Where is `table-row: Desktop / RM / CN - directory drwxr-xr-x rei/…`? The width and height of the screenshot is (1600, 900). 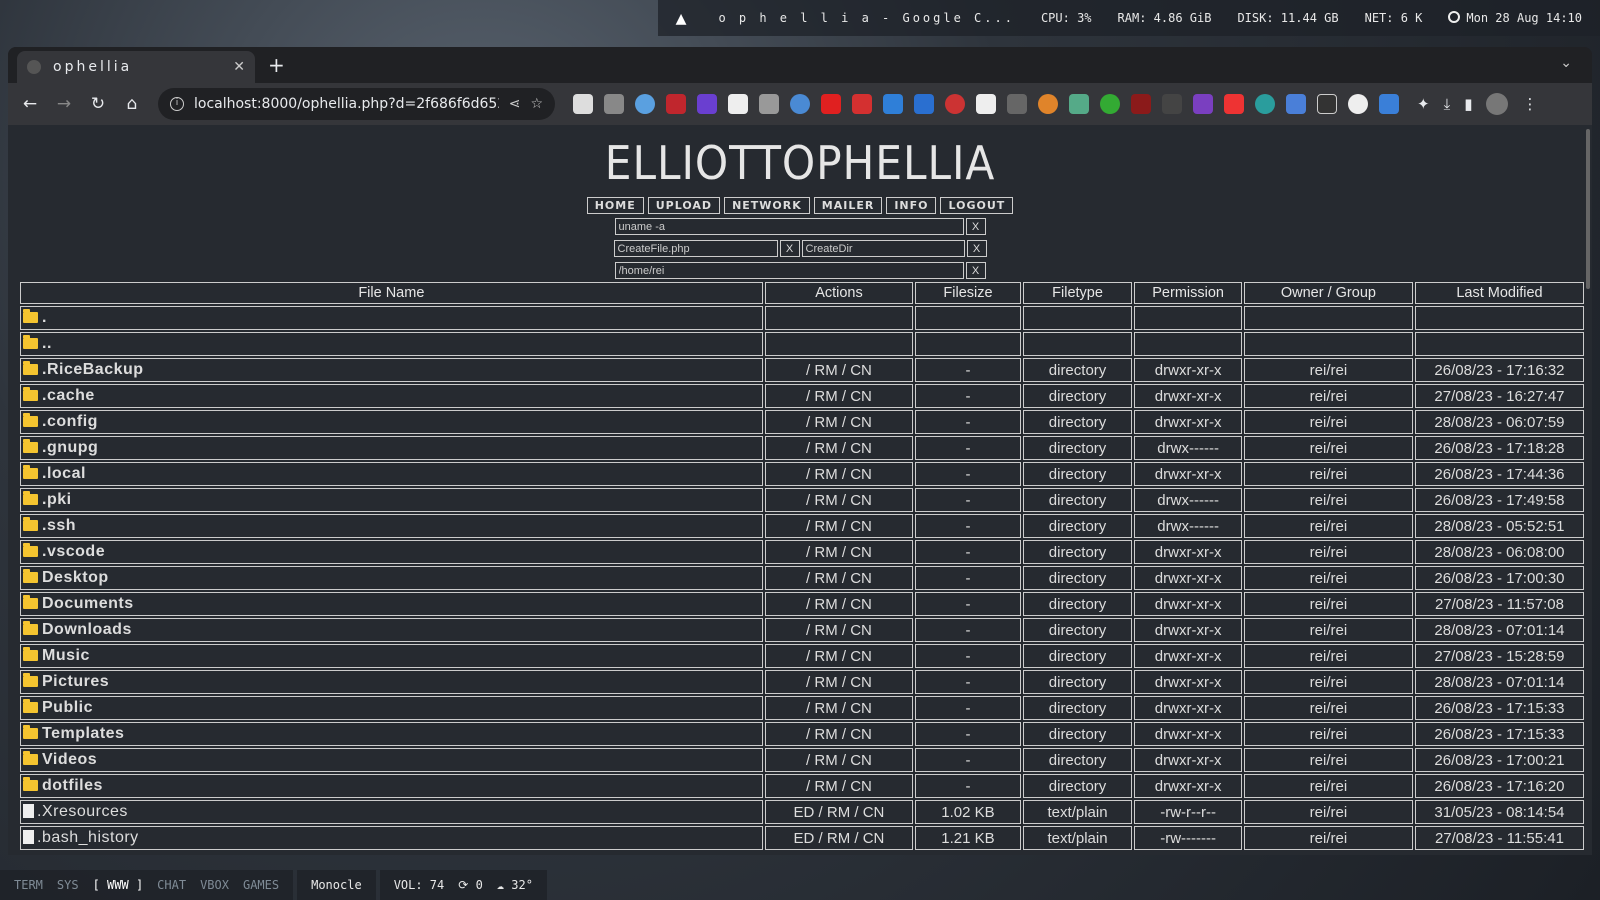 table-row: Desktop / RM / CN - directory drwxr-xr-x rei/… is located at coordinates (802, 578).